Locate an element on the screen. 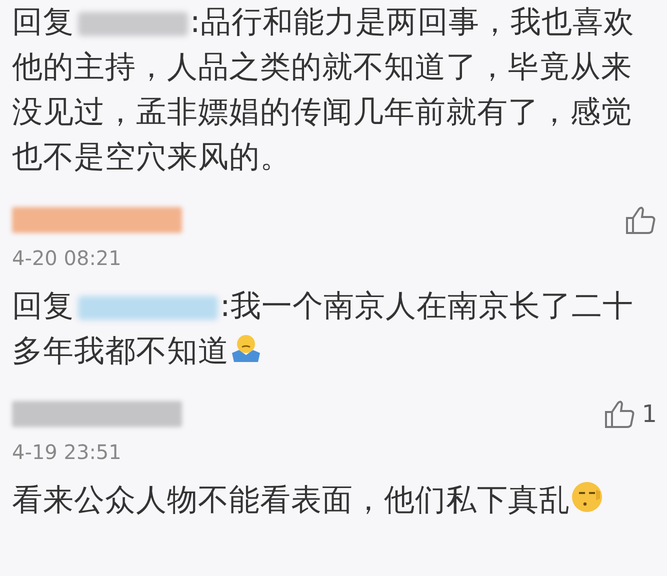  smirk-emoji-icon is located at coordinates (587, 497).